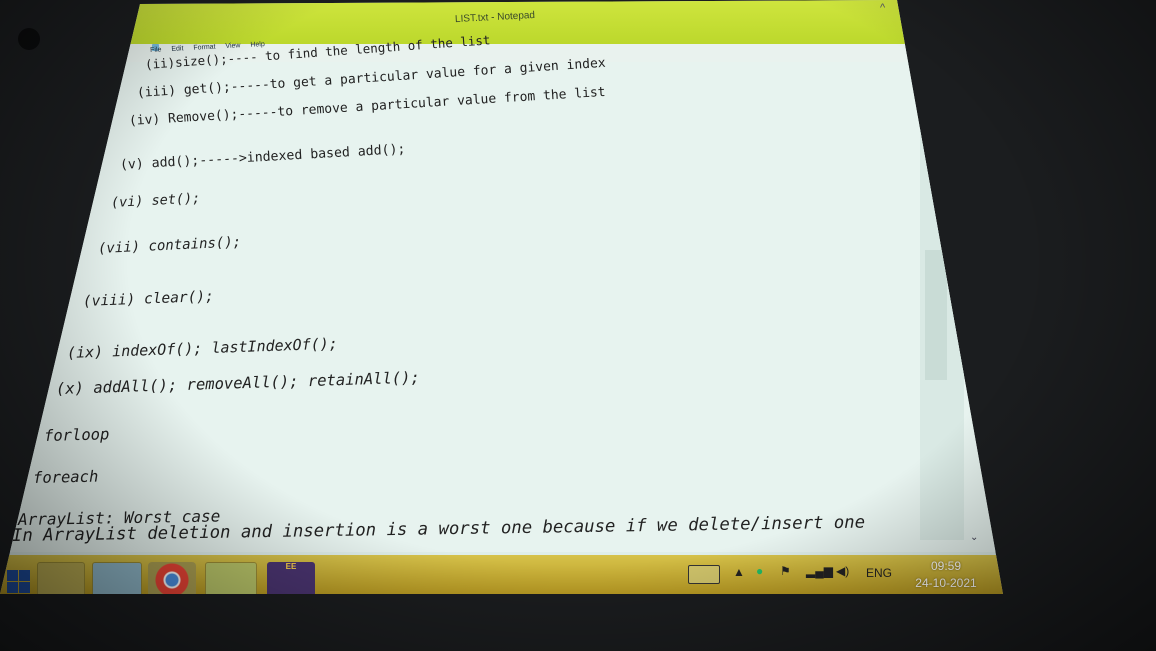  Describe the element at coordinates (61, 578) in the screenshot. I see `file-explorer-icon` at that location.